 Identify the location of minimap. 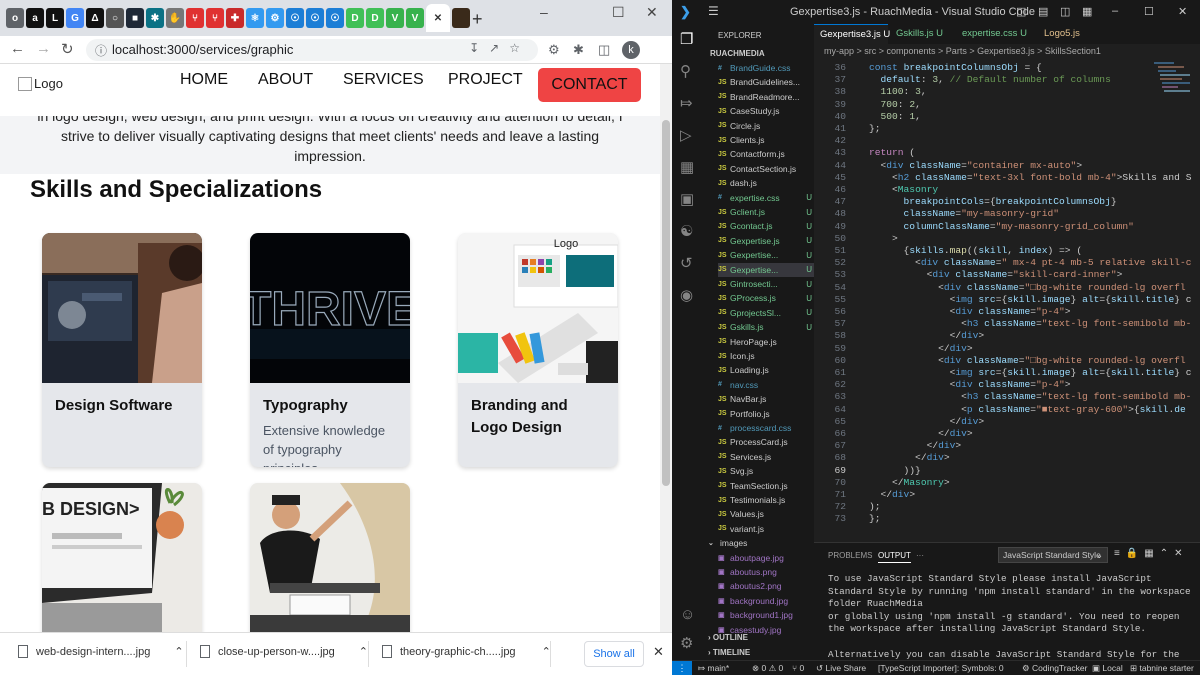
(1174, 92).